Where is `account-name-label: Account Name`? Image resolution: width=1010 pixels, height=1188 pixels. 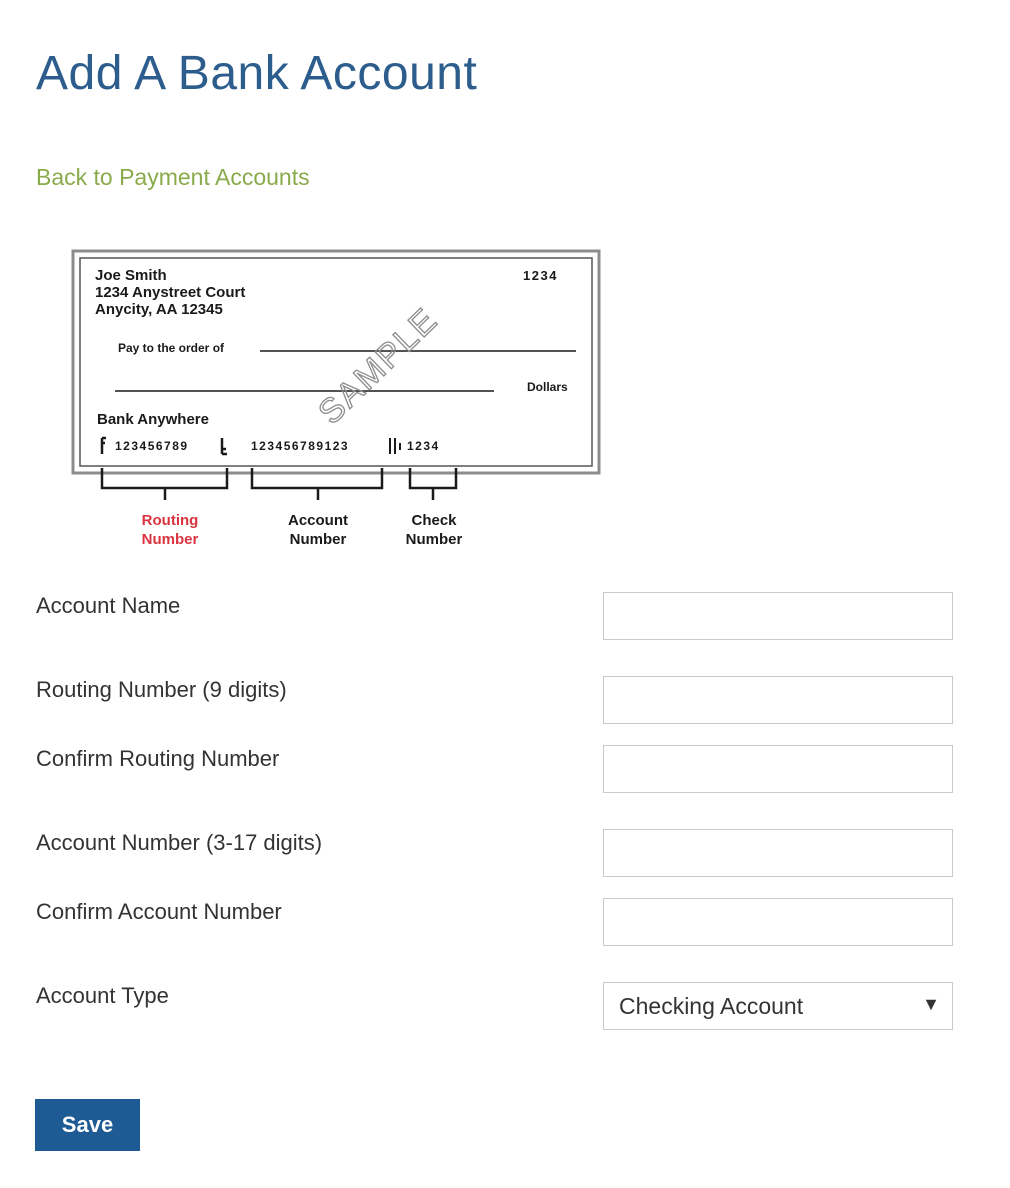
account-name-label: Account Name is located at coordinates (108, 605).